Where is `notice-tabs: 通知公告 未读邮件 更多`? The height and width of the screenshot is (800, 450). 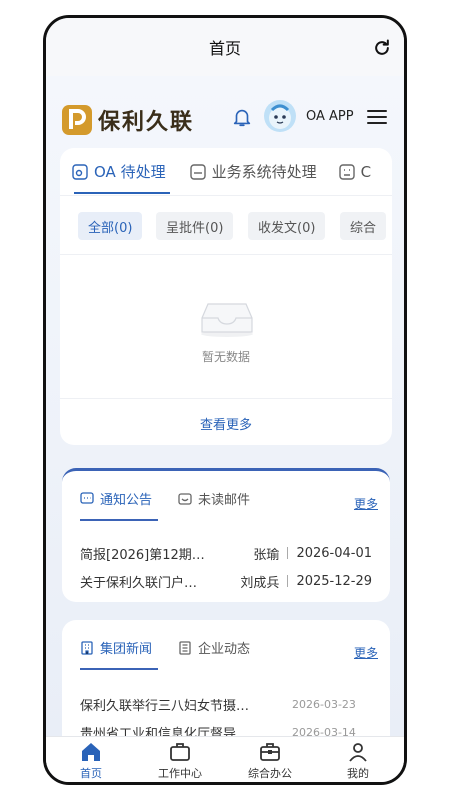 notice-tabs: 通知公告 未读邮件 更多 is located at coordinates (226, 498).